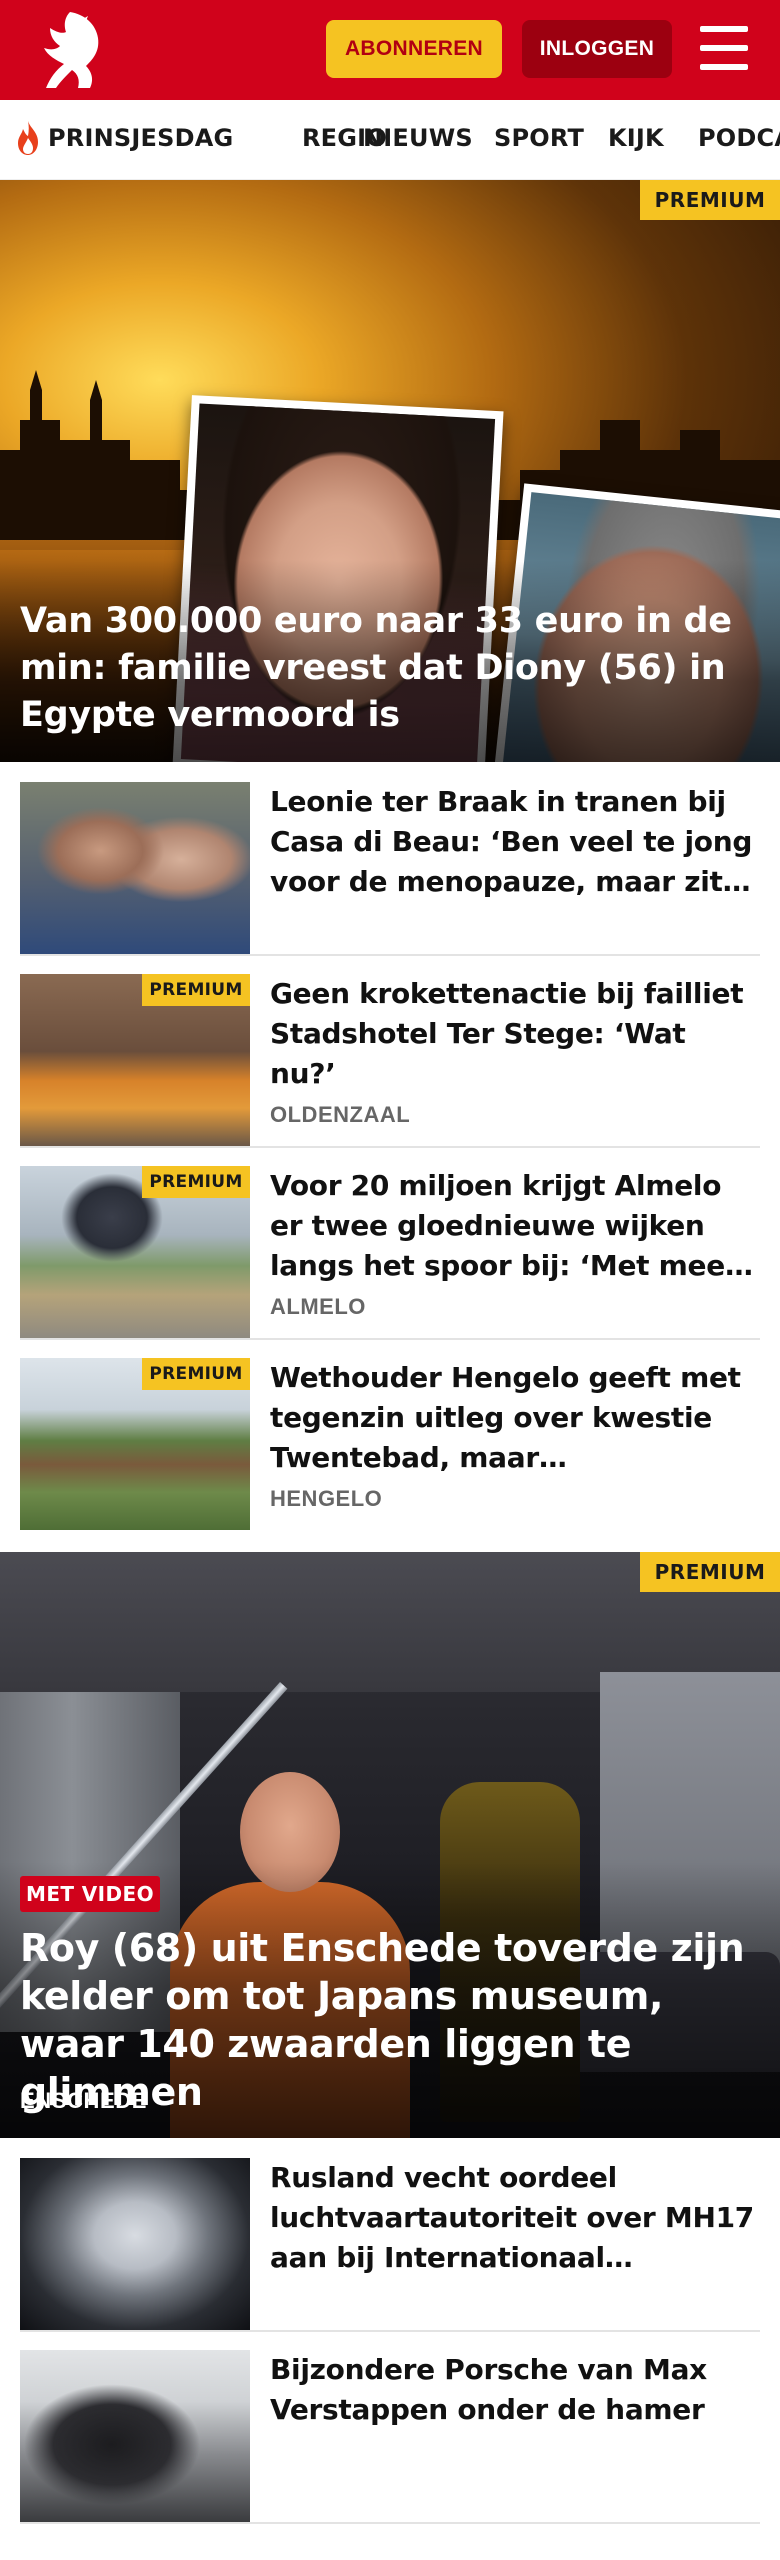 Image resolution: width=780 pixels, height=2560 pixels. What do you see at coordinates (28, 138) in the screenshot?
I see `flame-icon` at bounding box center [28, 138].